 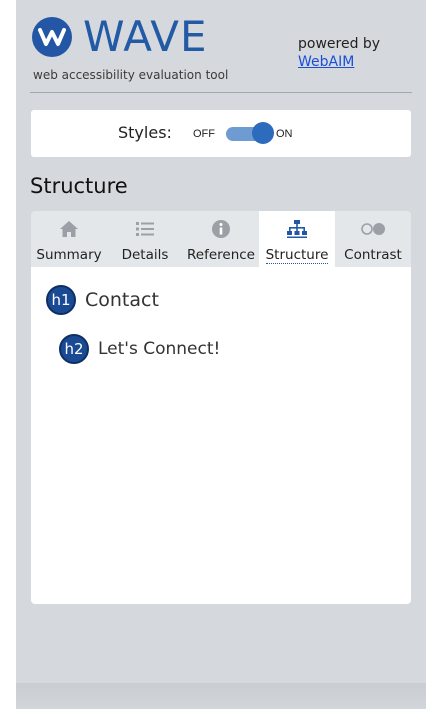 What do you see at coordinates (339, 44) in the screenshot?
I see `powered-by-label: powered by` at bounding box center [339, 44].